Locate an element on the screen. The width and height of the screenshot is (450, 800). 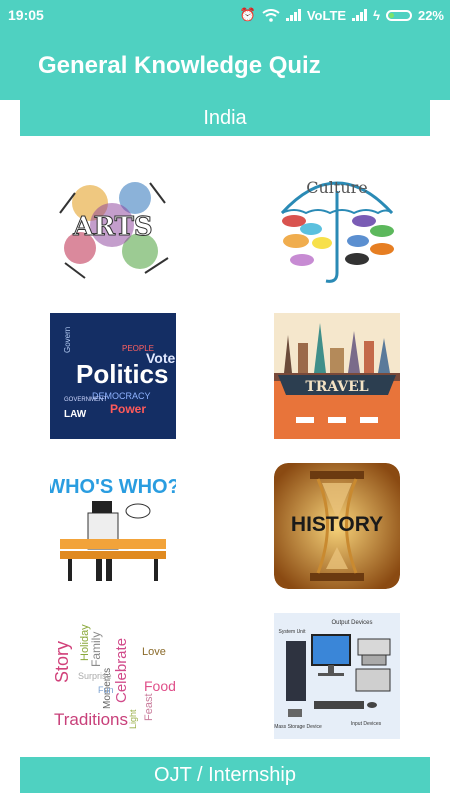
whos-who-image: WHO'S WHO? is located at coordinates (113, 526).